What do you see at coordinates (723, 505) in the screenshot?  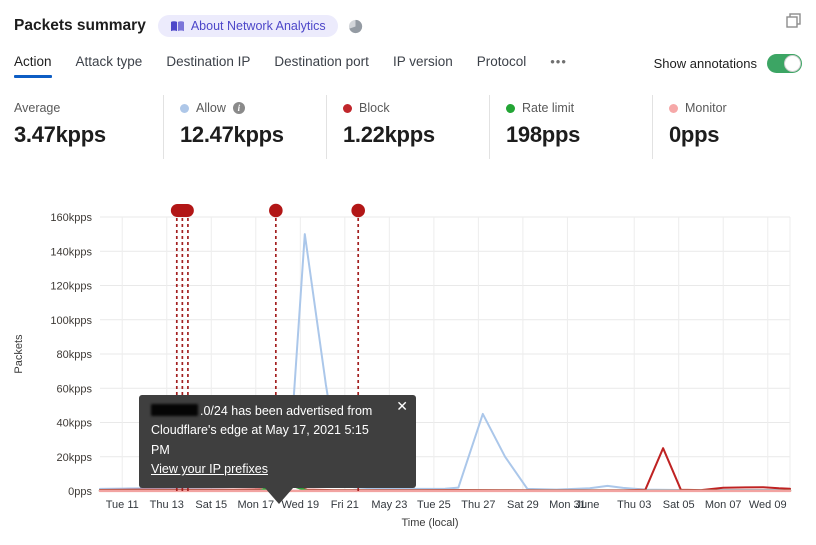 I see `x-tick-label: Mon 07` at bounding box center [723, 505].